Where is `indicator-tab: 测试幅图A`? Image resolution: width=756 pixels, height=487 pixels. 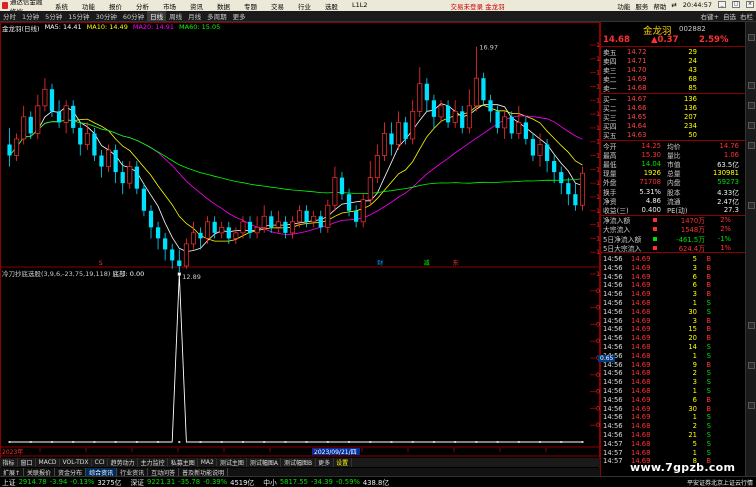 indicator-tab: 测试幅图A is located at coordinates (264, 462).